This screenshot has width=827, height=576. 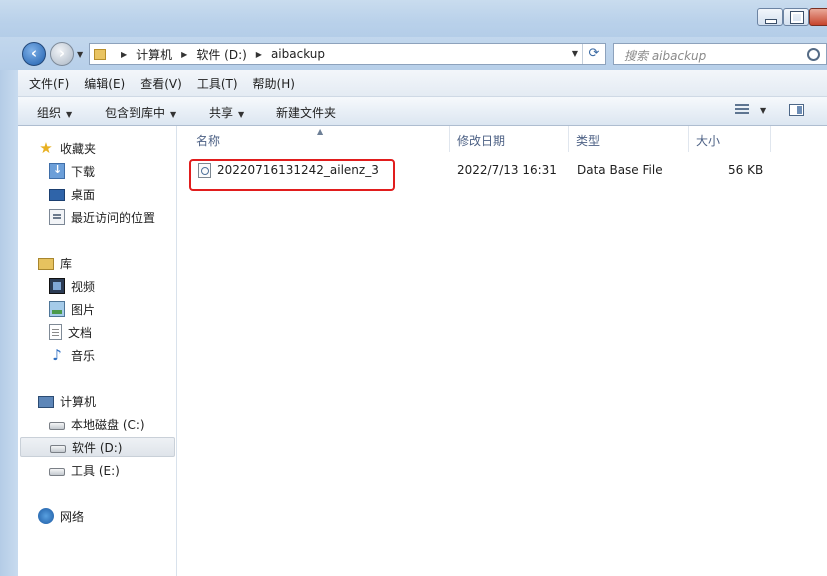 I want to click on sidebar-item-documents: 文档, so click(x=70, y=332).